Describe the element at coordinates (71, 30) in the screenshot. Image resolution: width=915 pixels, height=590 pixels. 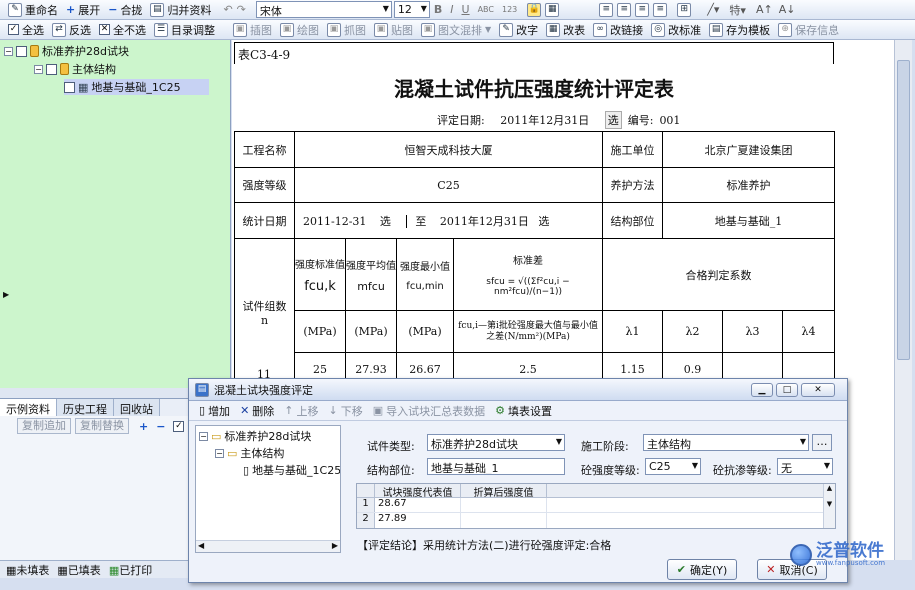
I see `invert-selection-button: ⇄ 反选` at that location.